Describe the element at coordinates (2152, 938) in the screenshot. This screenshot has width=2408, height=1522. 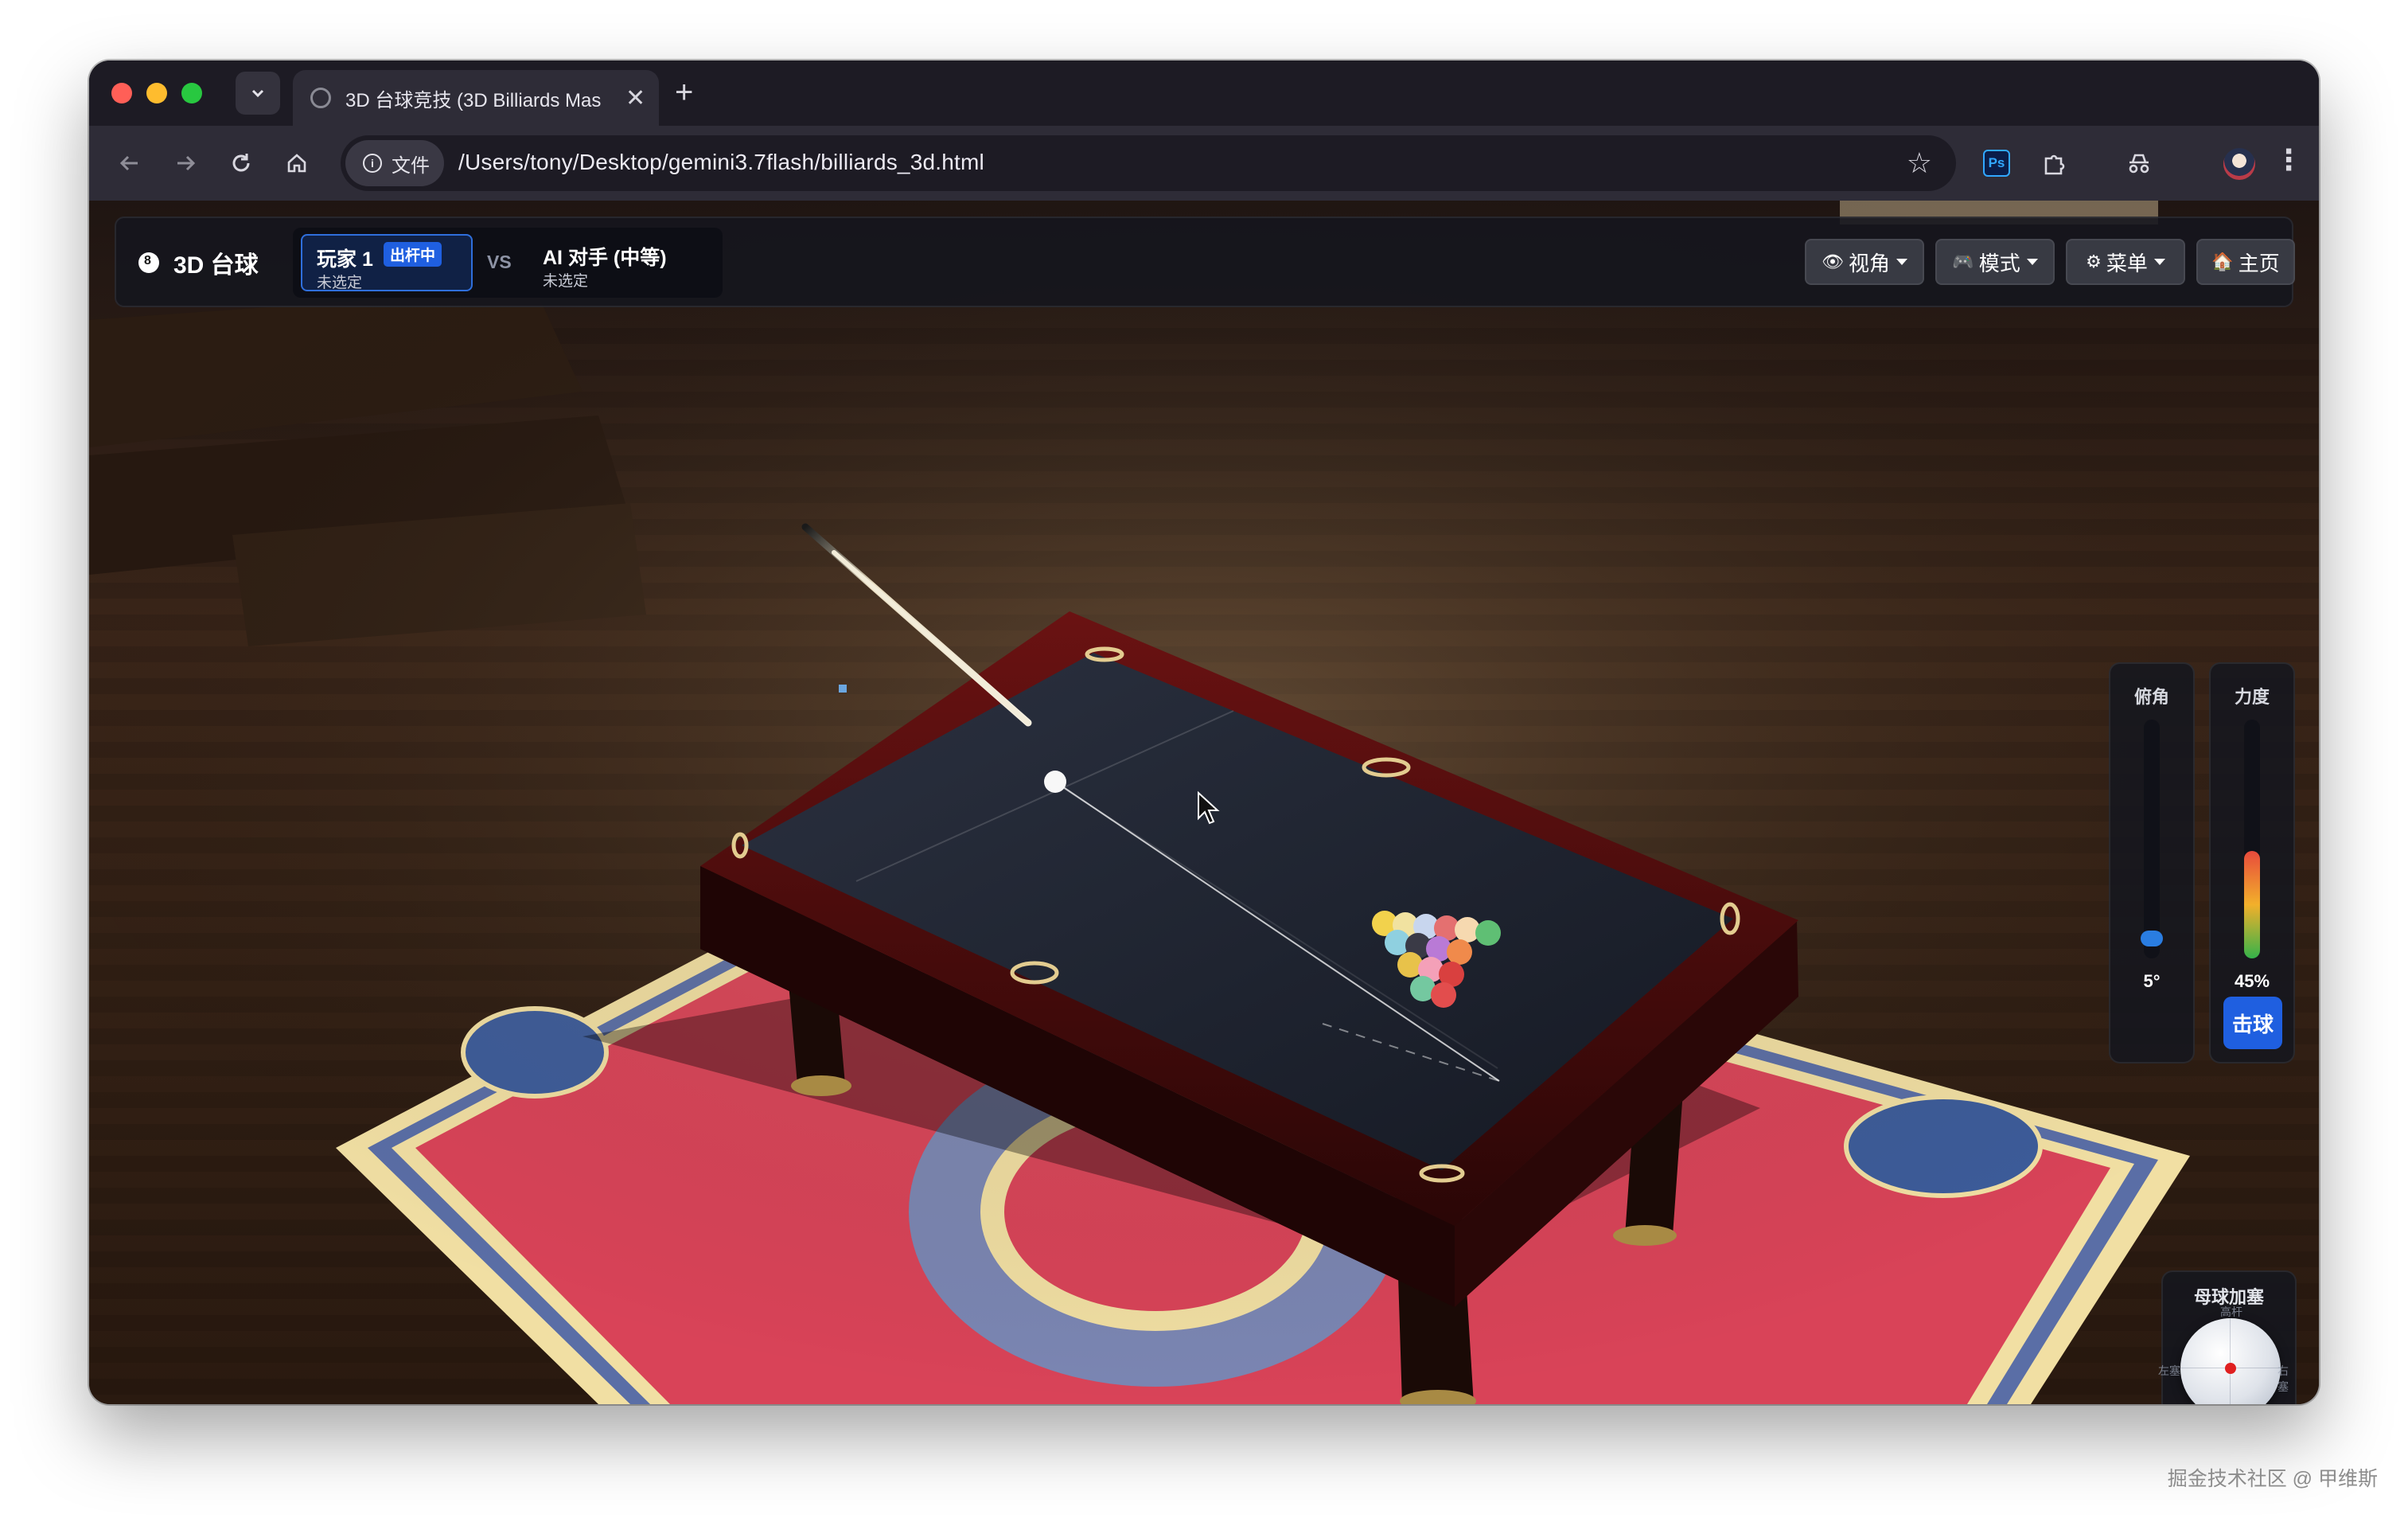
I see `elevation-slider-thumb` at that location.